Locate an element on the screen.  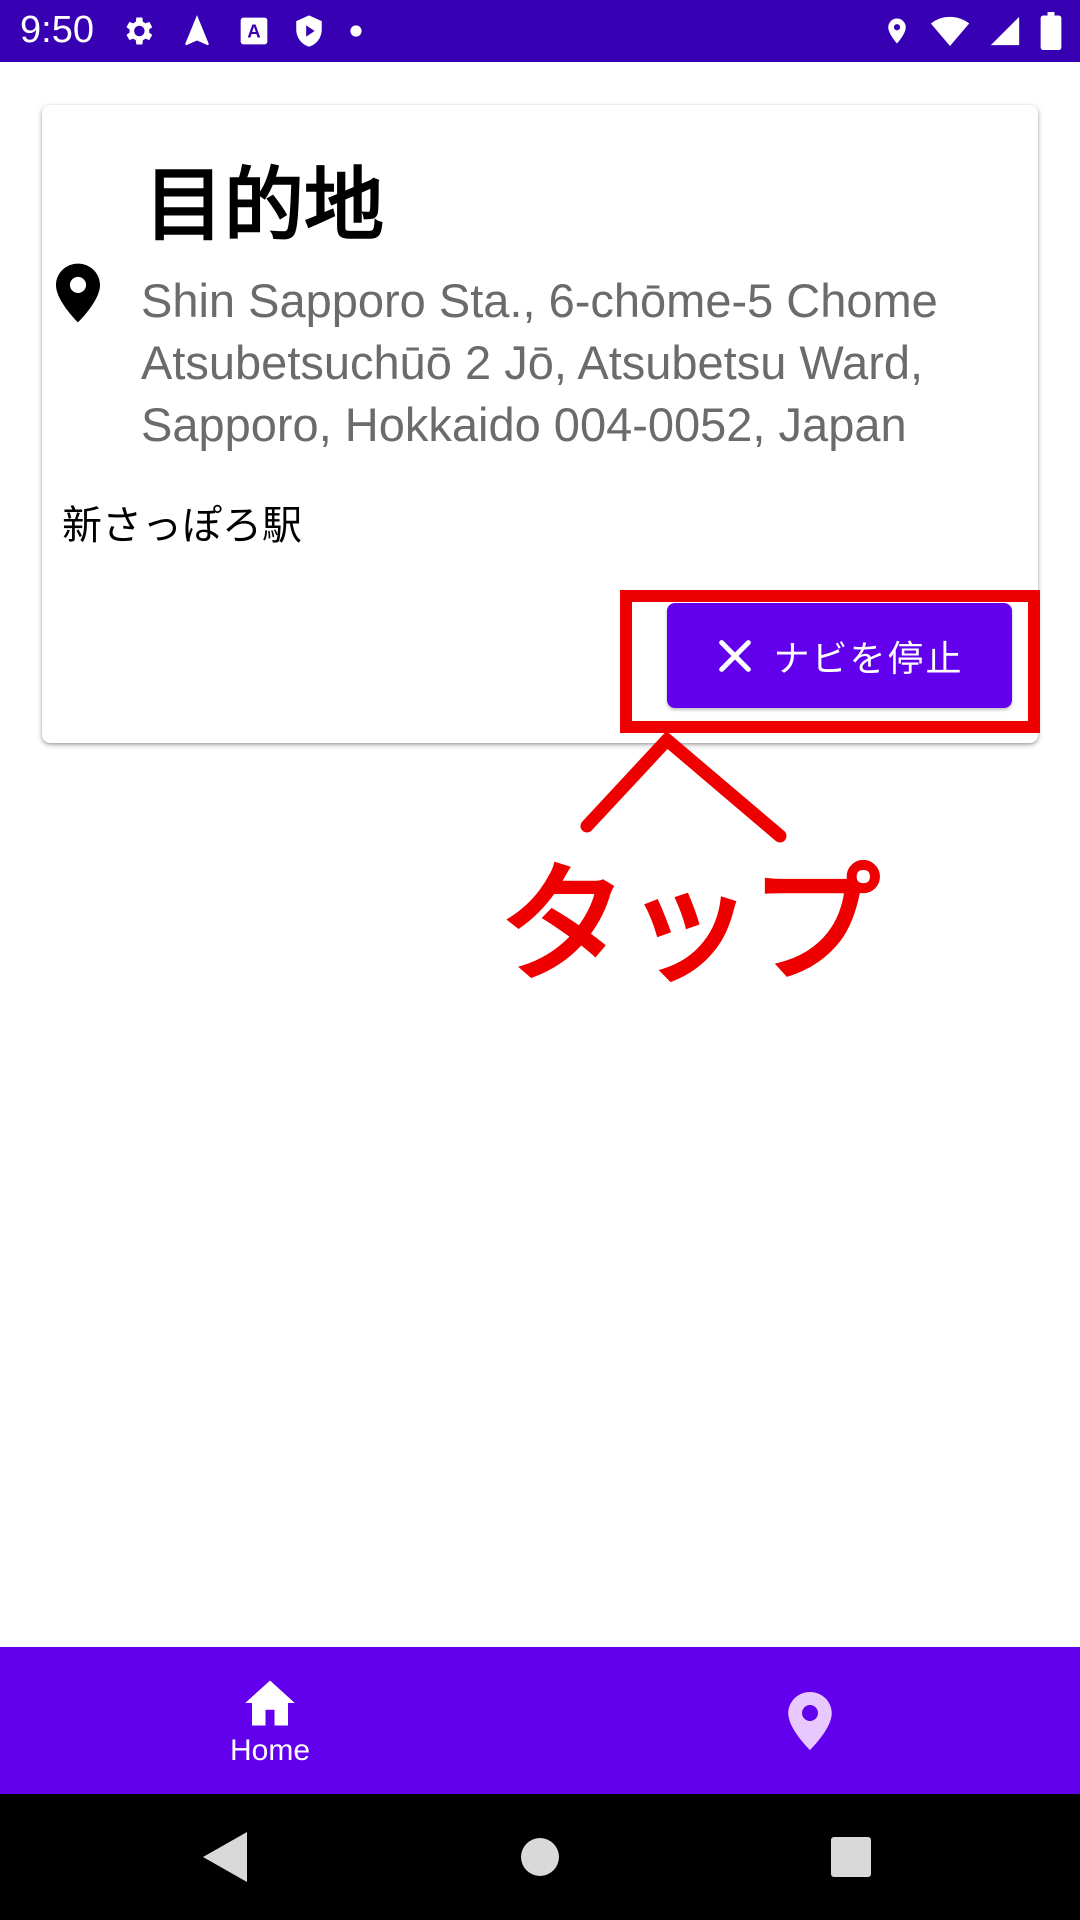
annotation-highlight-box is located at coordinates (830, 661).